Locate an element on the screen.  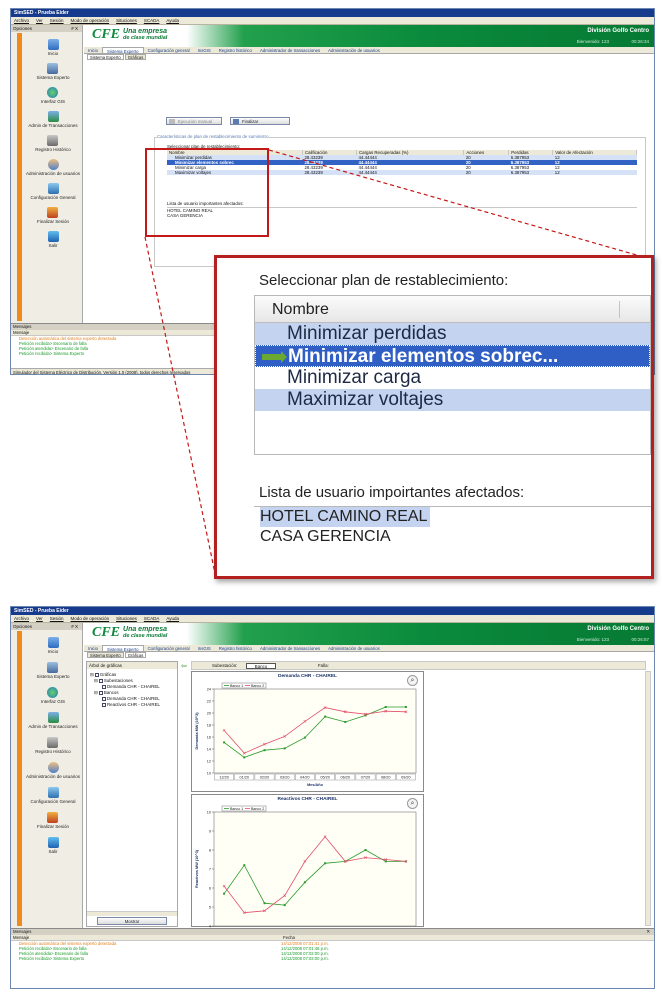
x-tick-label: 06/20 is located at coordinates (346, 778).